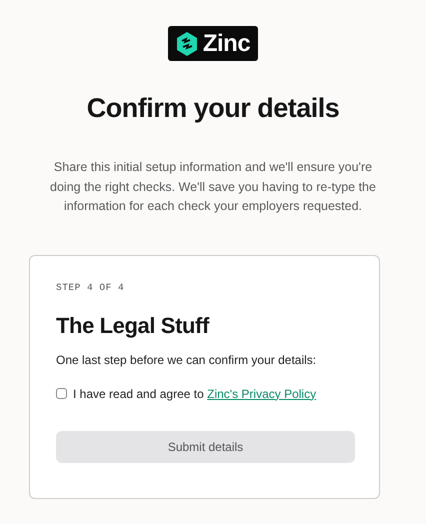 The image size is (426, 524). Describe the element at coordinates (261, 393) in the screenshot. I see `privacy-policy-link: Zinc's Privacy Policy` at that location.